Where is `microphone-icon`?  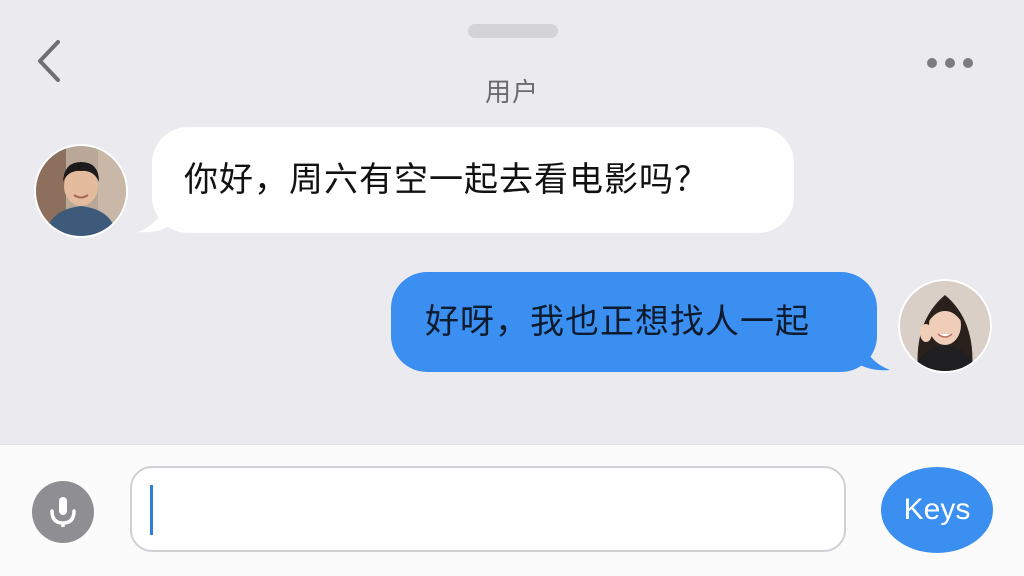
microphone-icon is located at coordinates (63, 512).